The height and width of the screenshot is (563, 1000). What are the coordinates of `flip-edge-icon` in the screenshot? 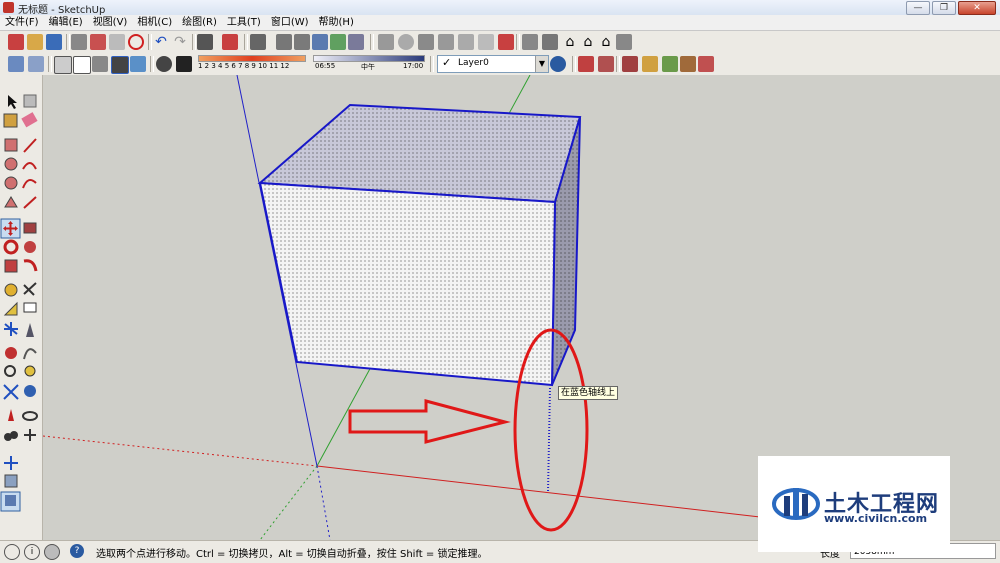 It's located at (486, 42).